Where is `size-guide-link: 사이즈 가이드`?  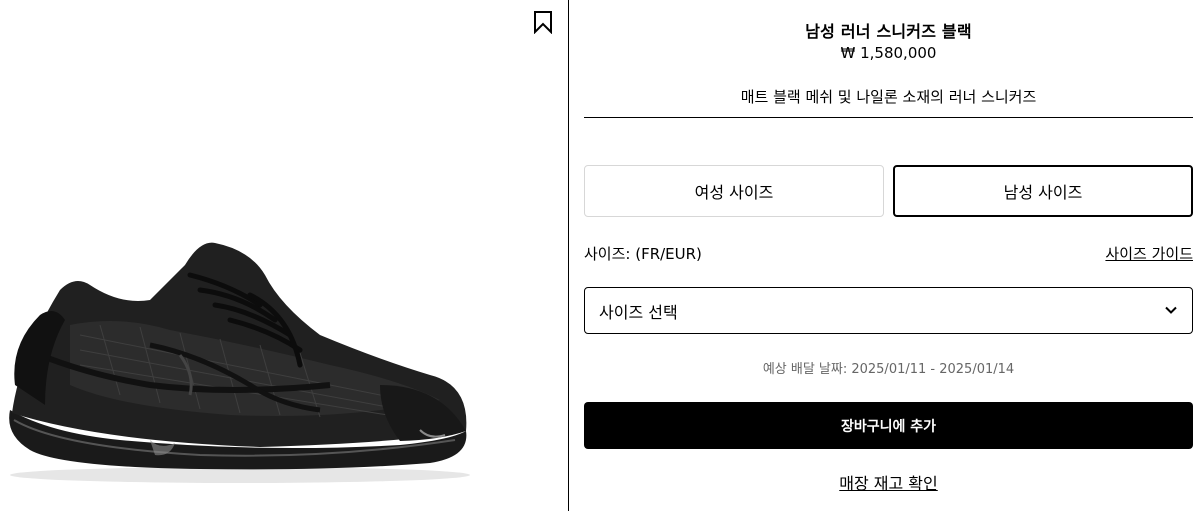 size-guide-link: 사이즈 가이드 is located at coordinates (1149, 253).